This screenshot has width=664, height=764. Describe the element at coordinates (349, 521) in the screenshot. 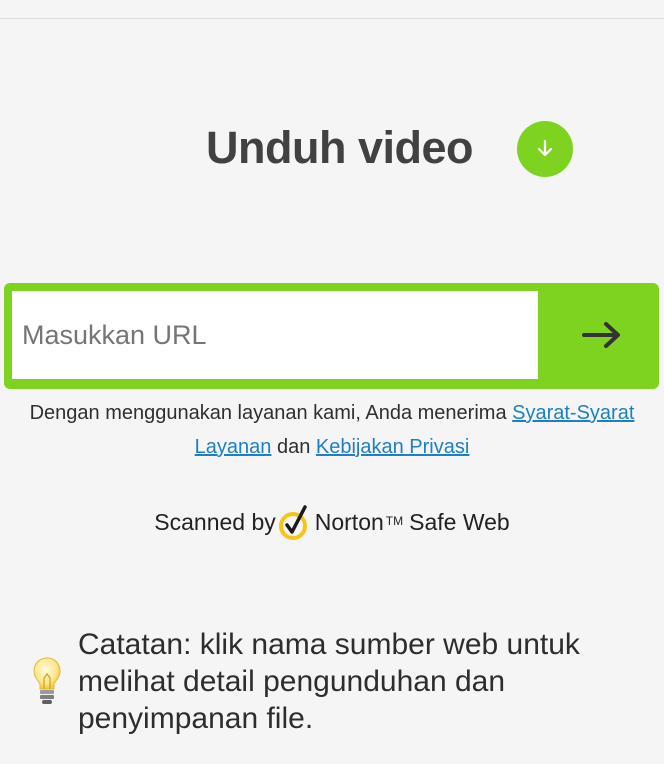

I see `norton-brand: Norton` at that location.